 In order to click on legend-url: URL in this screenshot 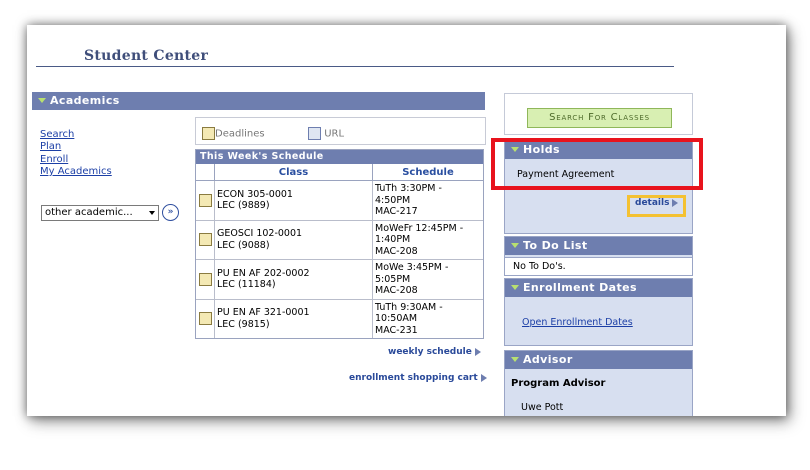, I will do `click(326, 133)`.